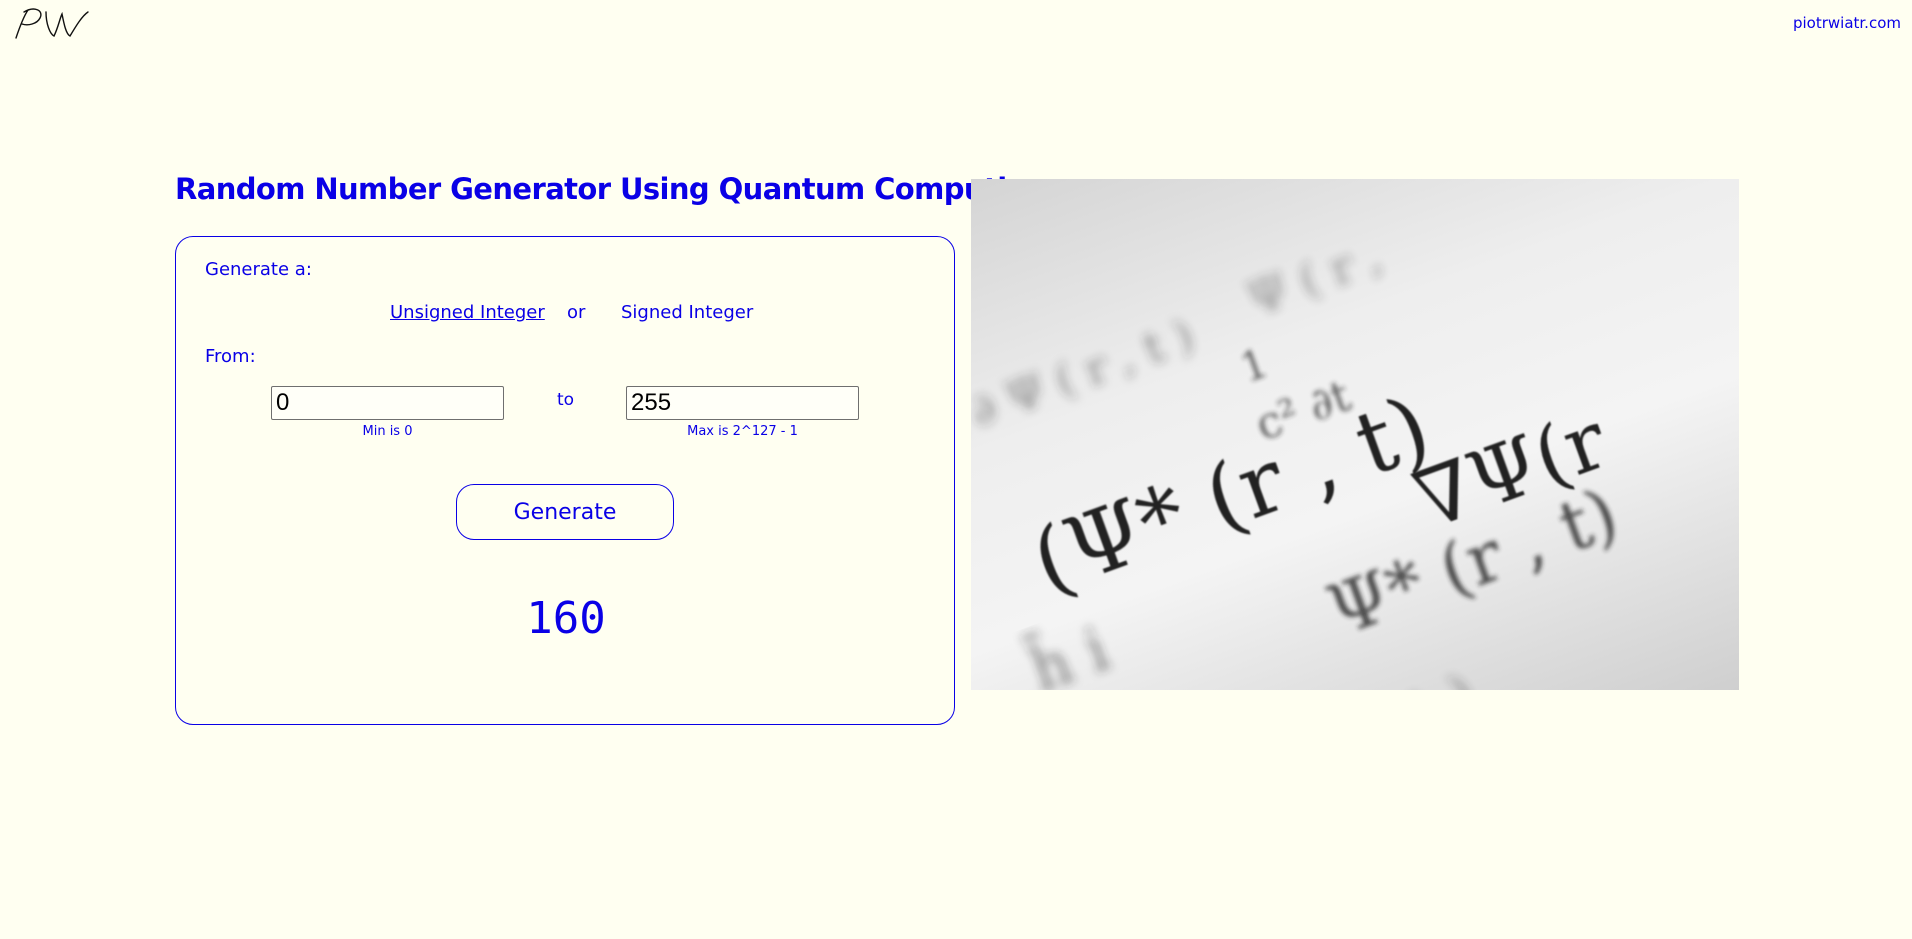 The image size is (1912, 939). I want to click on to-label: to, so click(566, 400).